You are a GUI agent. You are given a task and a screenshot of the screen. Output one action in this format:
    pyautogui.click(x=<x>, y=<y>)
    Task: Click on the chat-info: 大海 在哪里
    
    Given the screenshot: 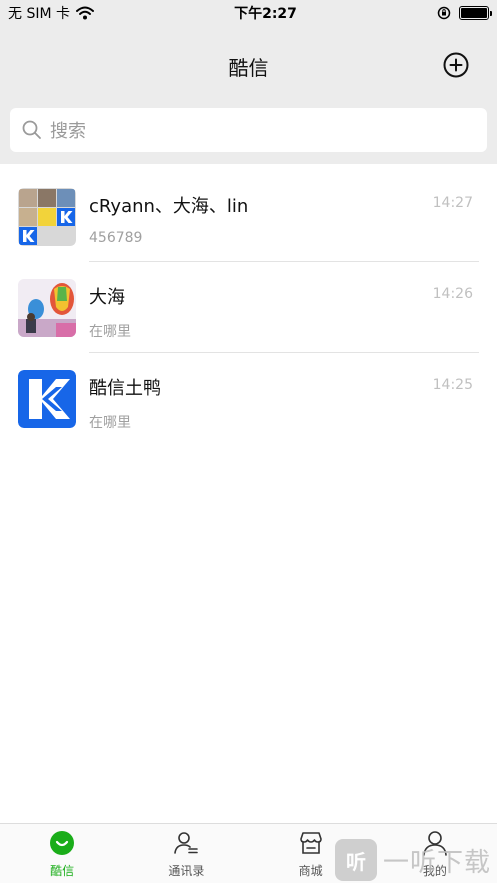 What is the action you would take?
    pyautogui.click(x=110, y=312)
    